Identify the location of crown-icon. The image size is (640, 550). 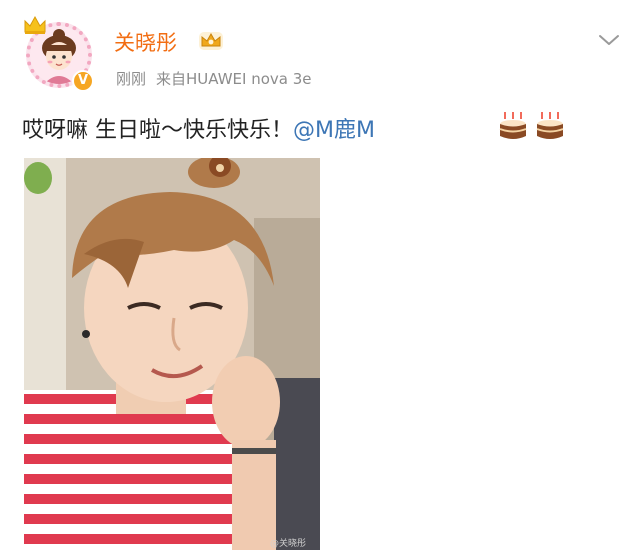
(35, 24).